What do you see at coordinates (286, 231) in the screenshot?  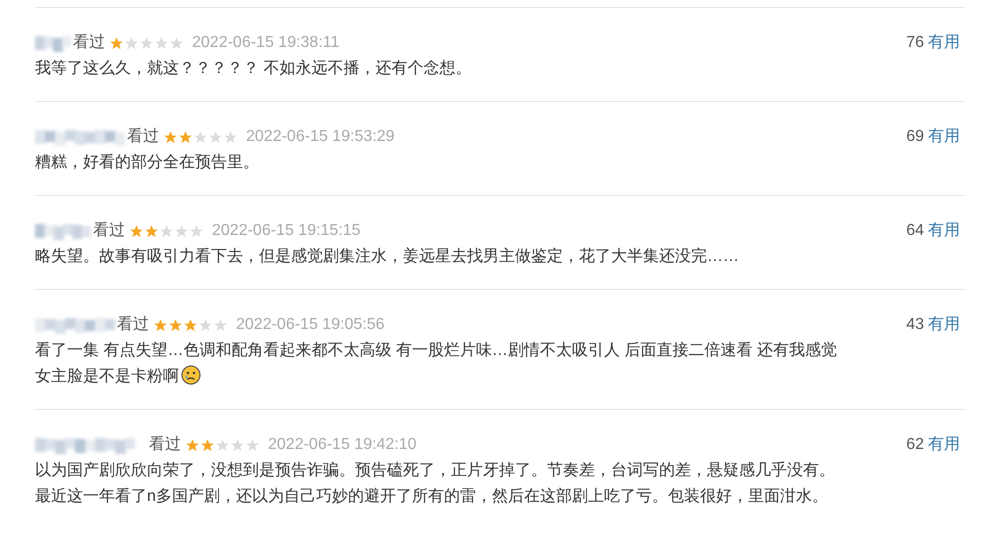 I see `review-time: 2022-06-15 19:15:15` at bounding box center [286, 231].